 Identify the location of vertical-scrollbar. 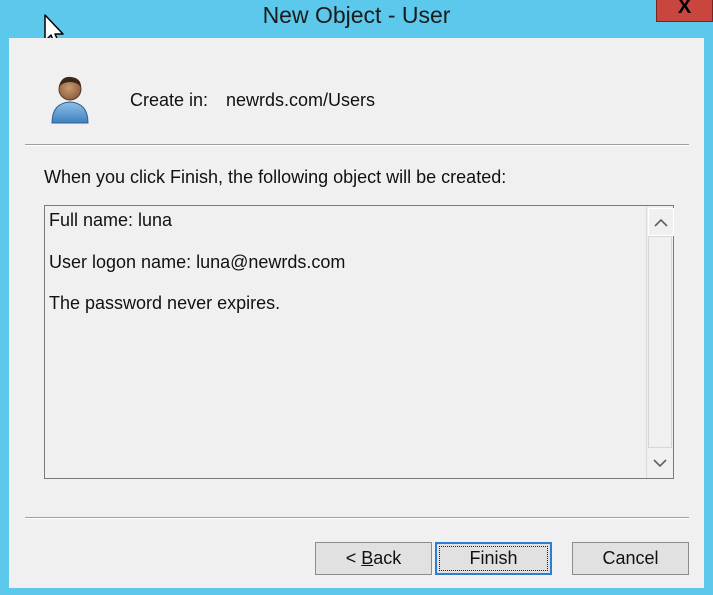
(660, 342).